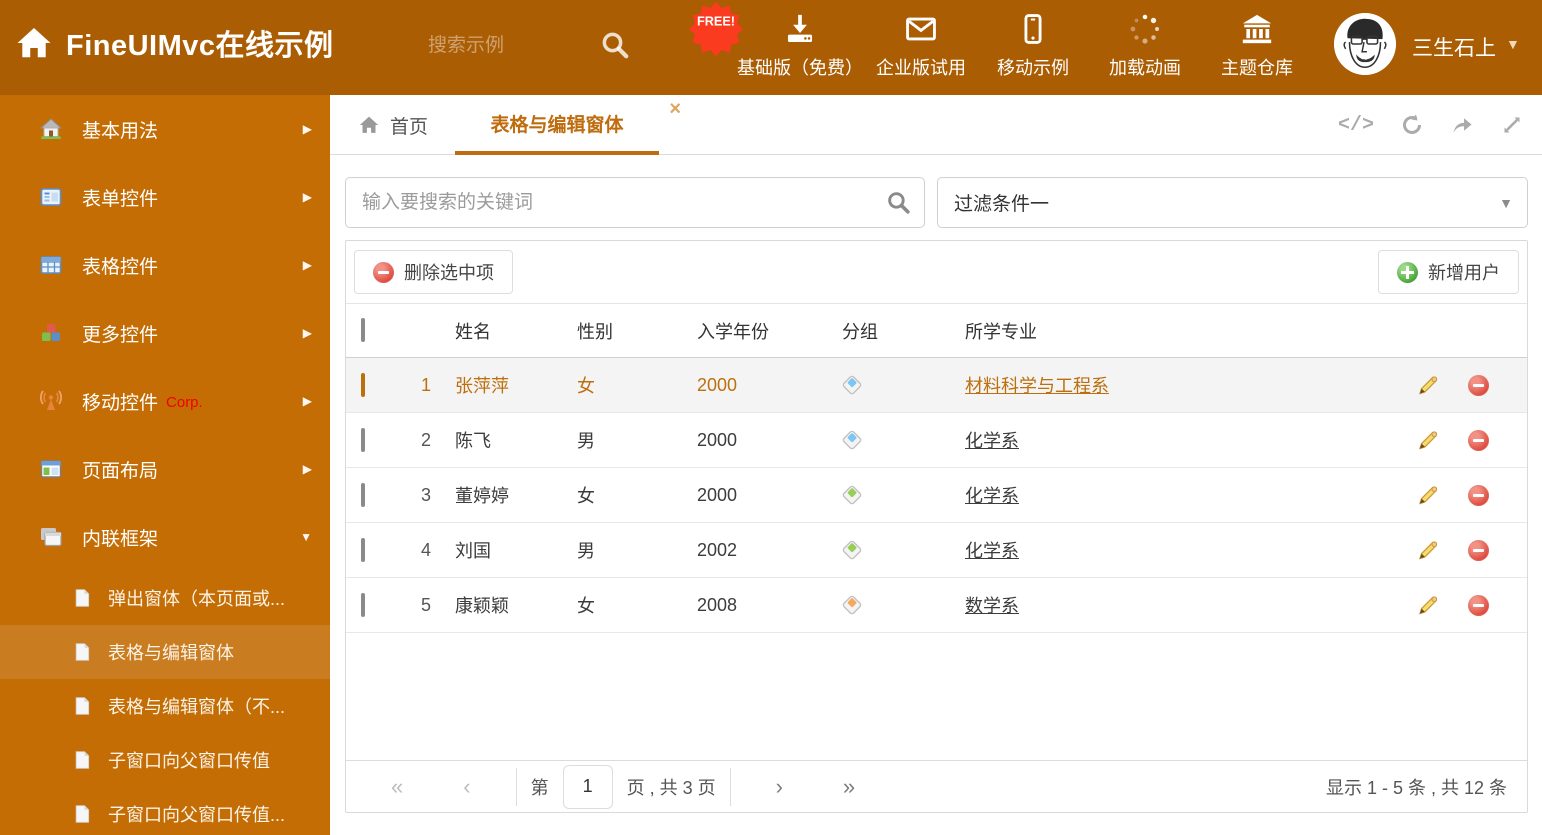 The image size is (1542, 835). What do you see at coordinates (779, 786) in the screenshot?
I see `next-page-button: ›` at bounding box center [779, 786].